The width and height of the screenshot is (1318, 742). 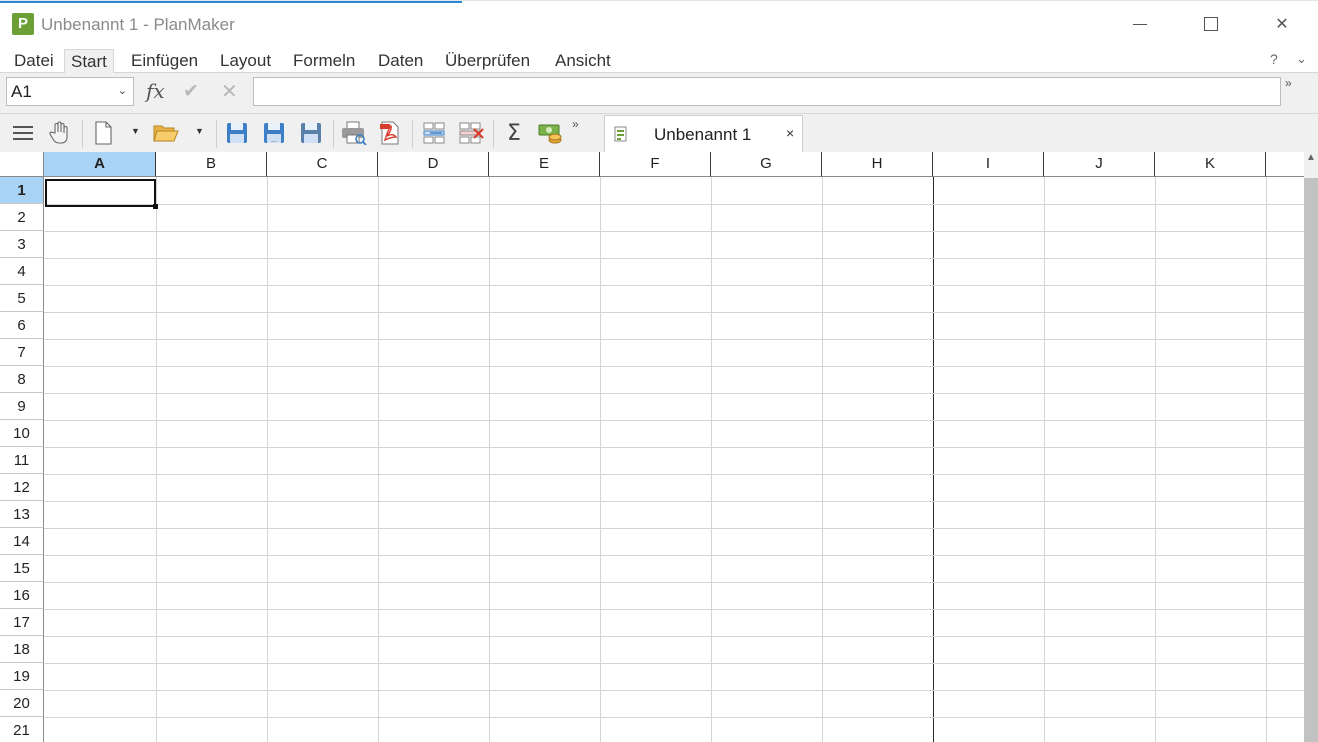 I want to click on minimize-icon, so click(x=1140, y=24).